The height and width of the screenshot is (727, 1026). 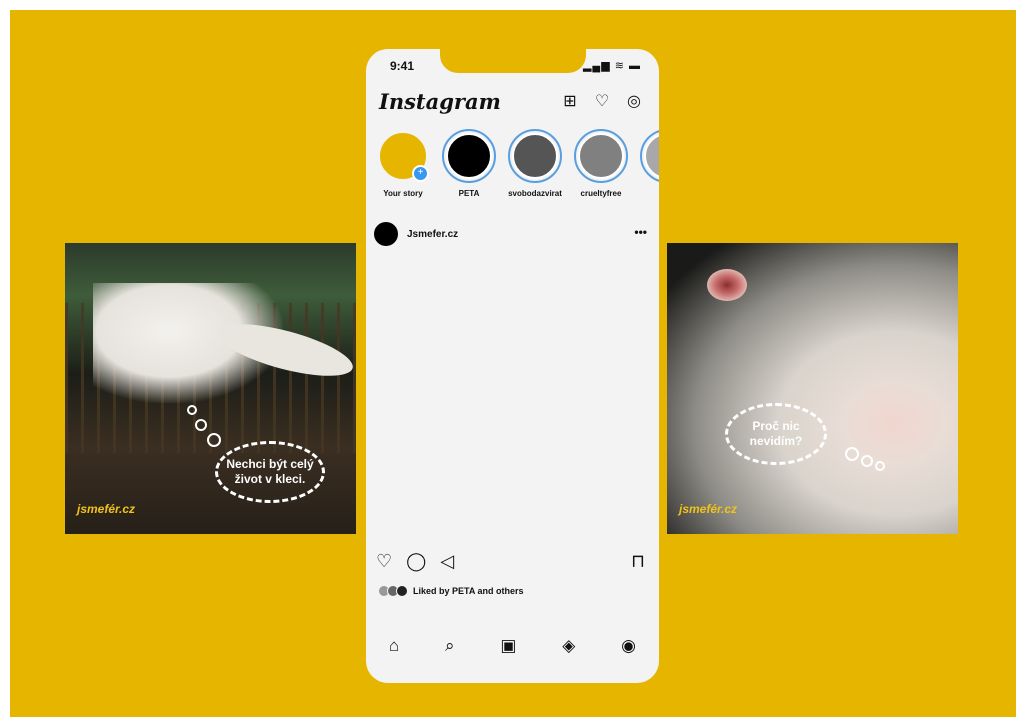 I want to click on avatar, so click(x=386, y=234).